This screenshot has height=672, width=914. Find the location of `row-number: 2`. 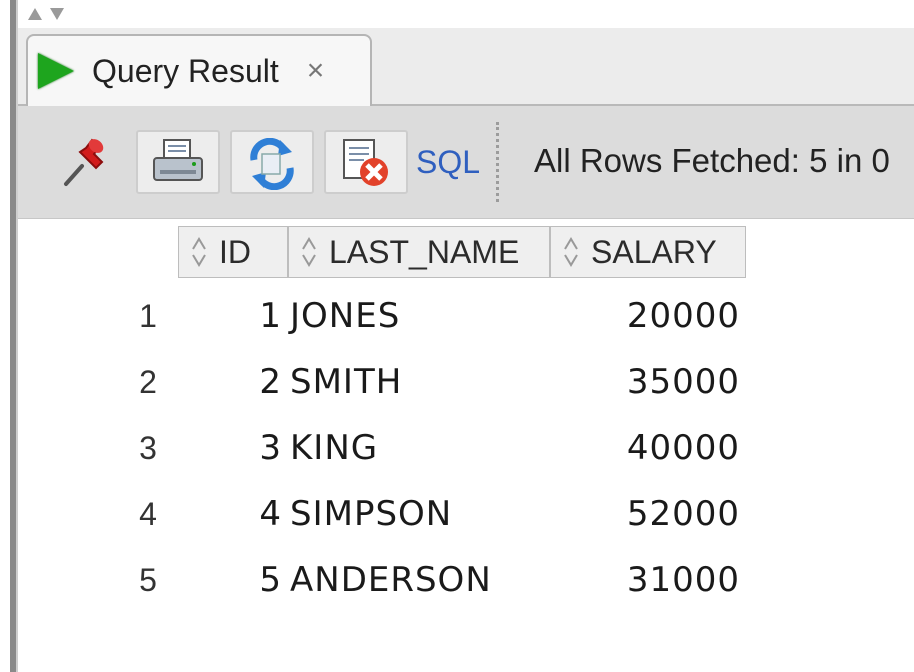

row-number: 2 is located at coordinates (148, 382).